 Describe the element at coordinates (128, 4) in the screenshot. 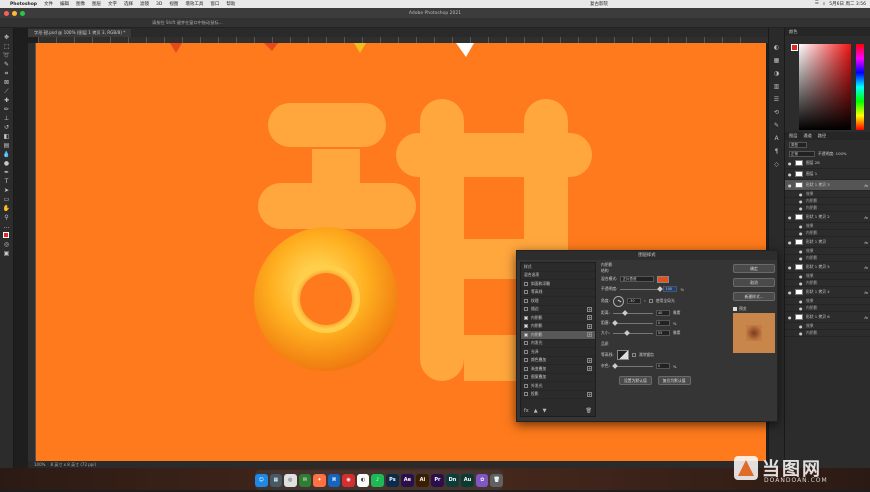

I see `menu-item-select: 选择` at that location.